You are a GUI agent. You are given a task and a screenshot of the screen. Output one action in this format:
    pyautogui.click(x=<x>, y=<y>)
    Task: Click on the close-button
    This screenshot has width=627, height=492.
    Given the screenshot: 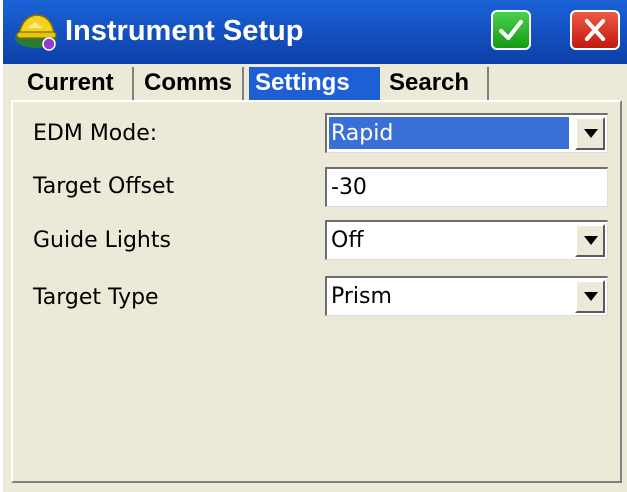 What is the action you would take?
    pyautogui.click(x=595, y=30)
    